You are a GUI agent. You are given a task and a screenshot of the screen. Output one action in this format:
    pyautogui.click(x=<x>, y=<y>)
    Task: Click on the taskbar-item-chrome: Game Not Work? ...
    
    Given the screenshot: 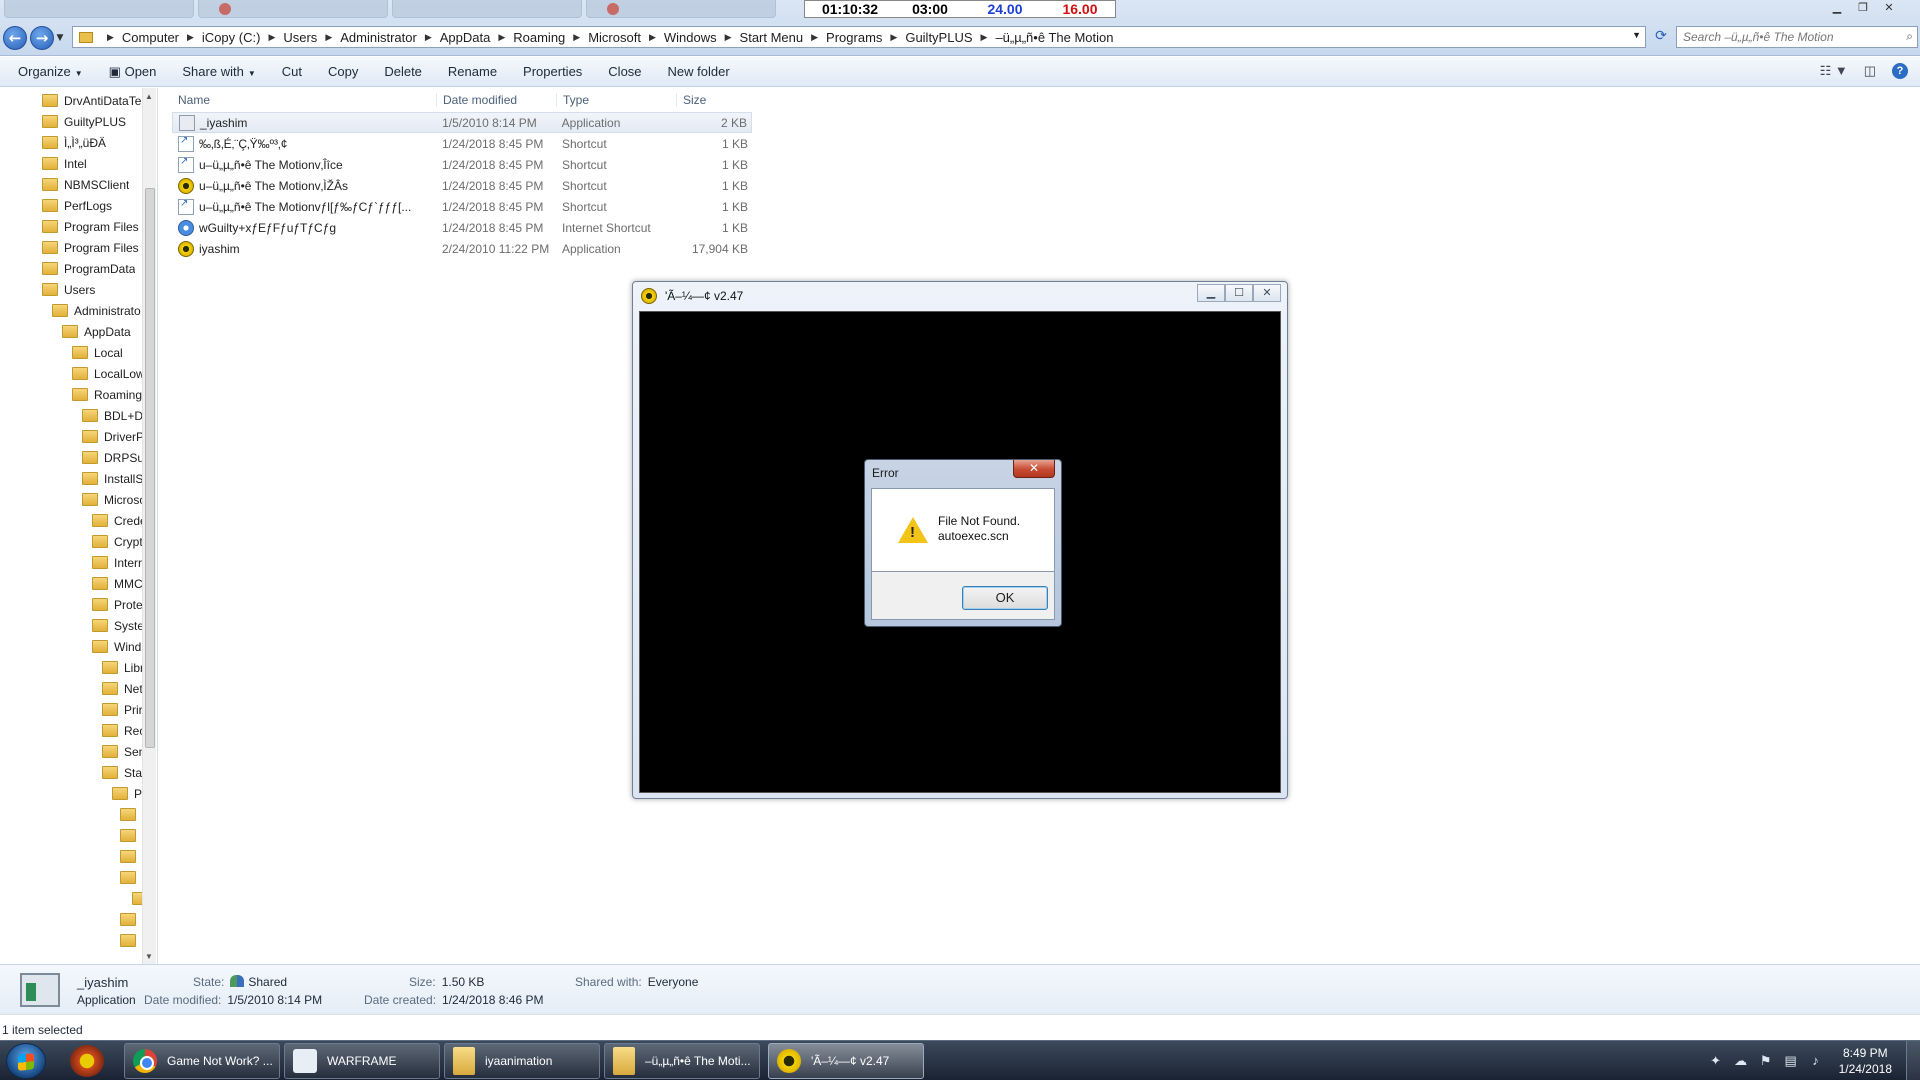 What is the action you would take?
    pyautogui.click(x=202, y=1061)
    